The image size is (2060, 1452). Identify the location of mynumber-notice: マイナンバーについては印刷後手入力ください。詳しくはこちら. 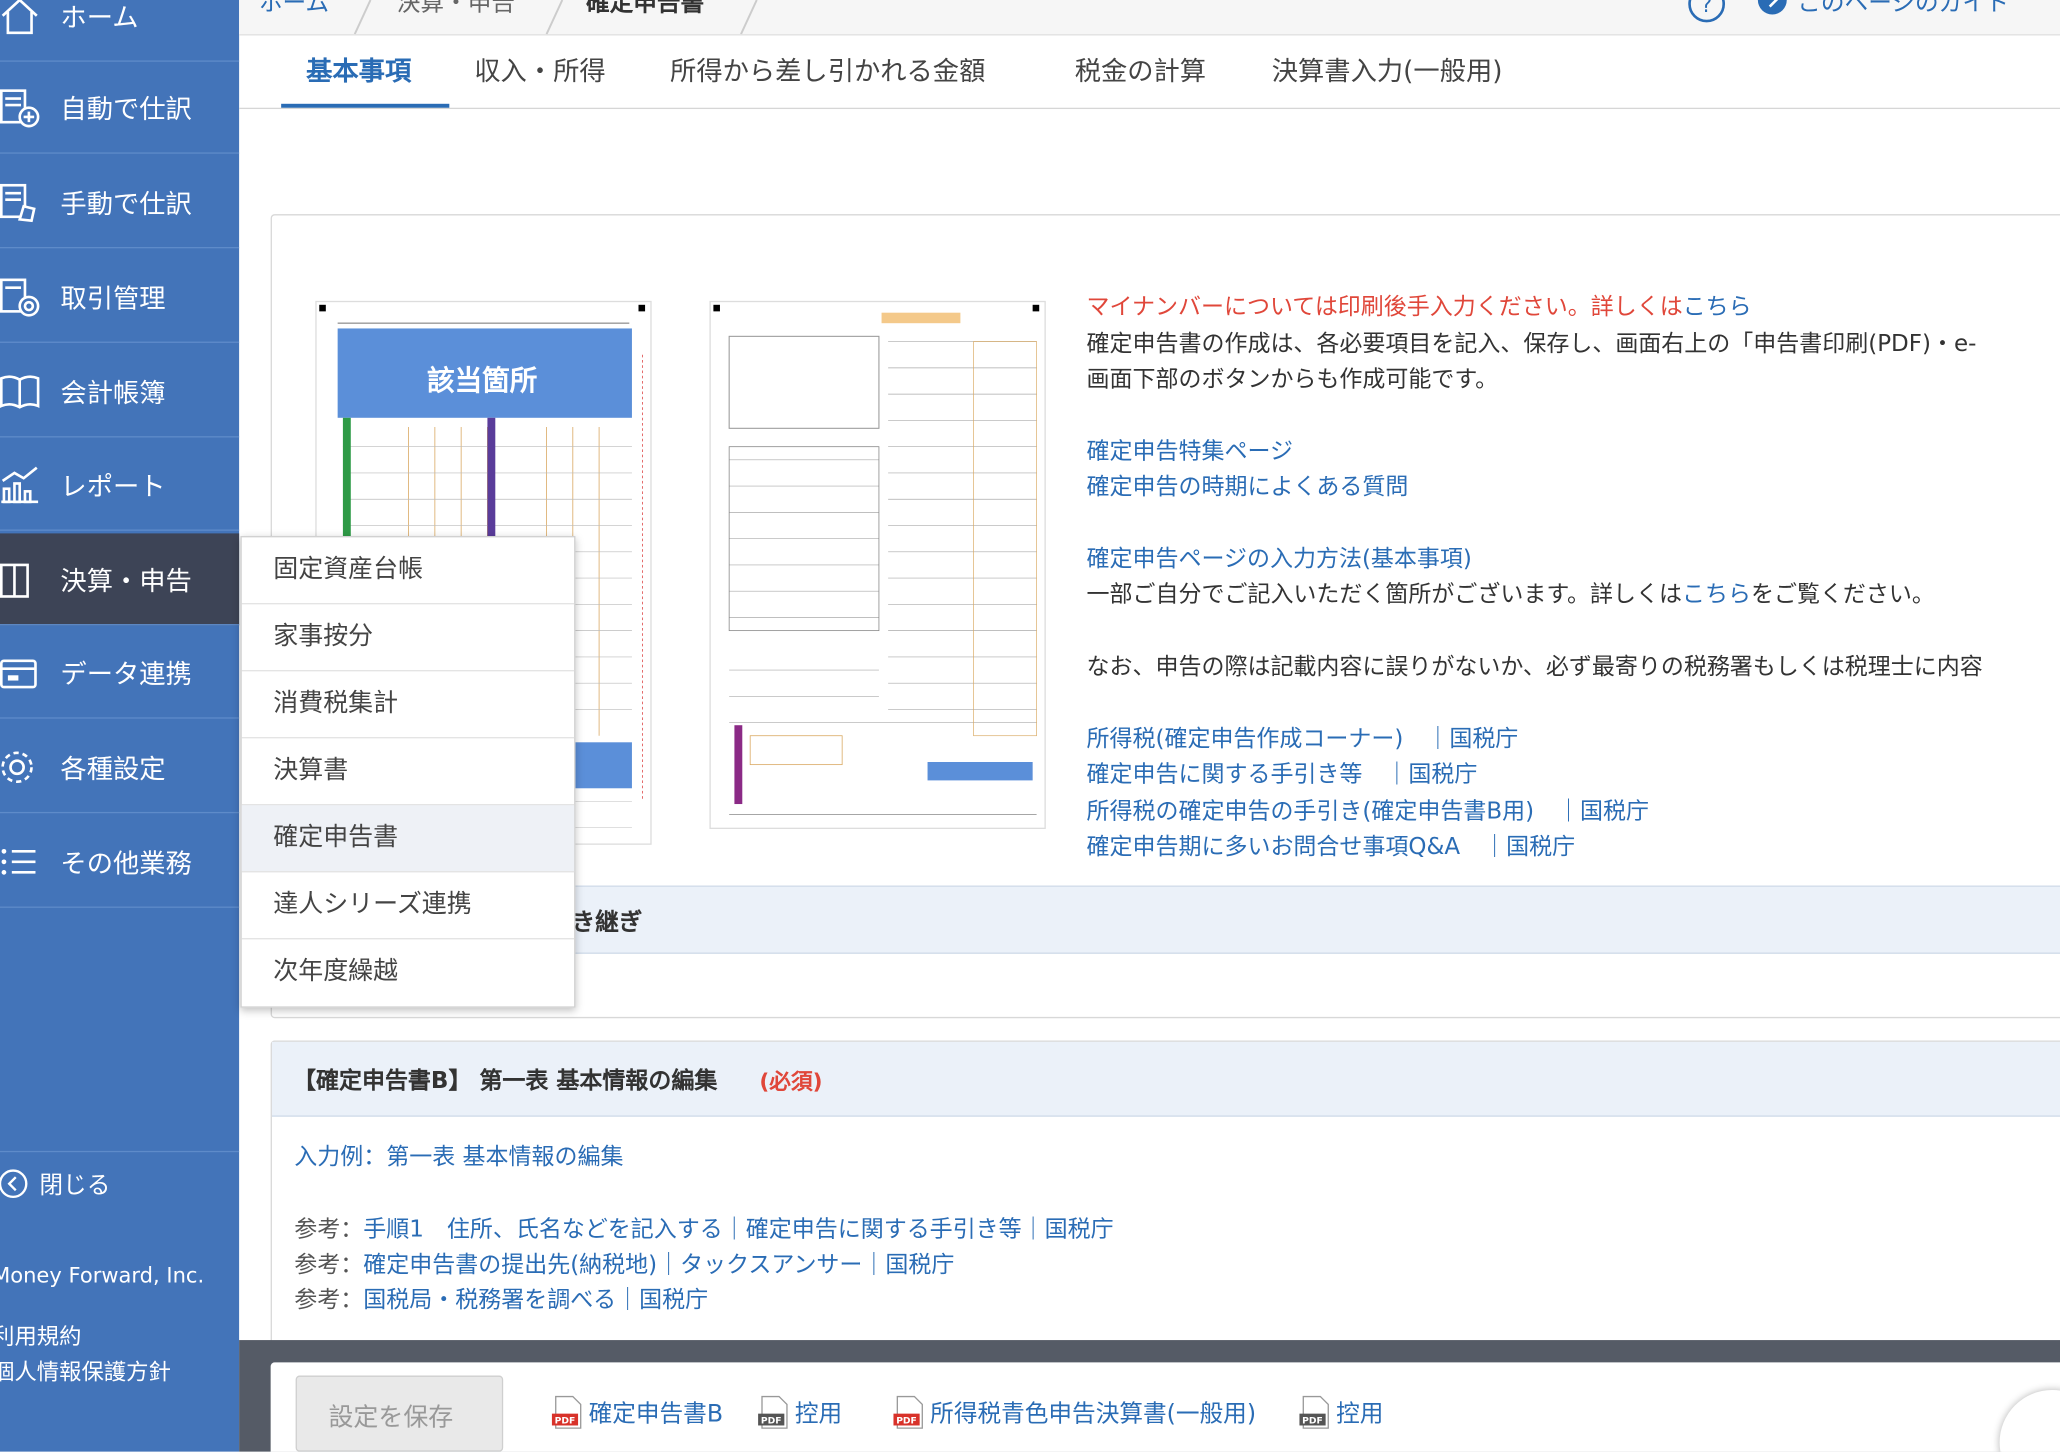
(1419, 305).